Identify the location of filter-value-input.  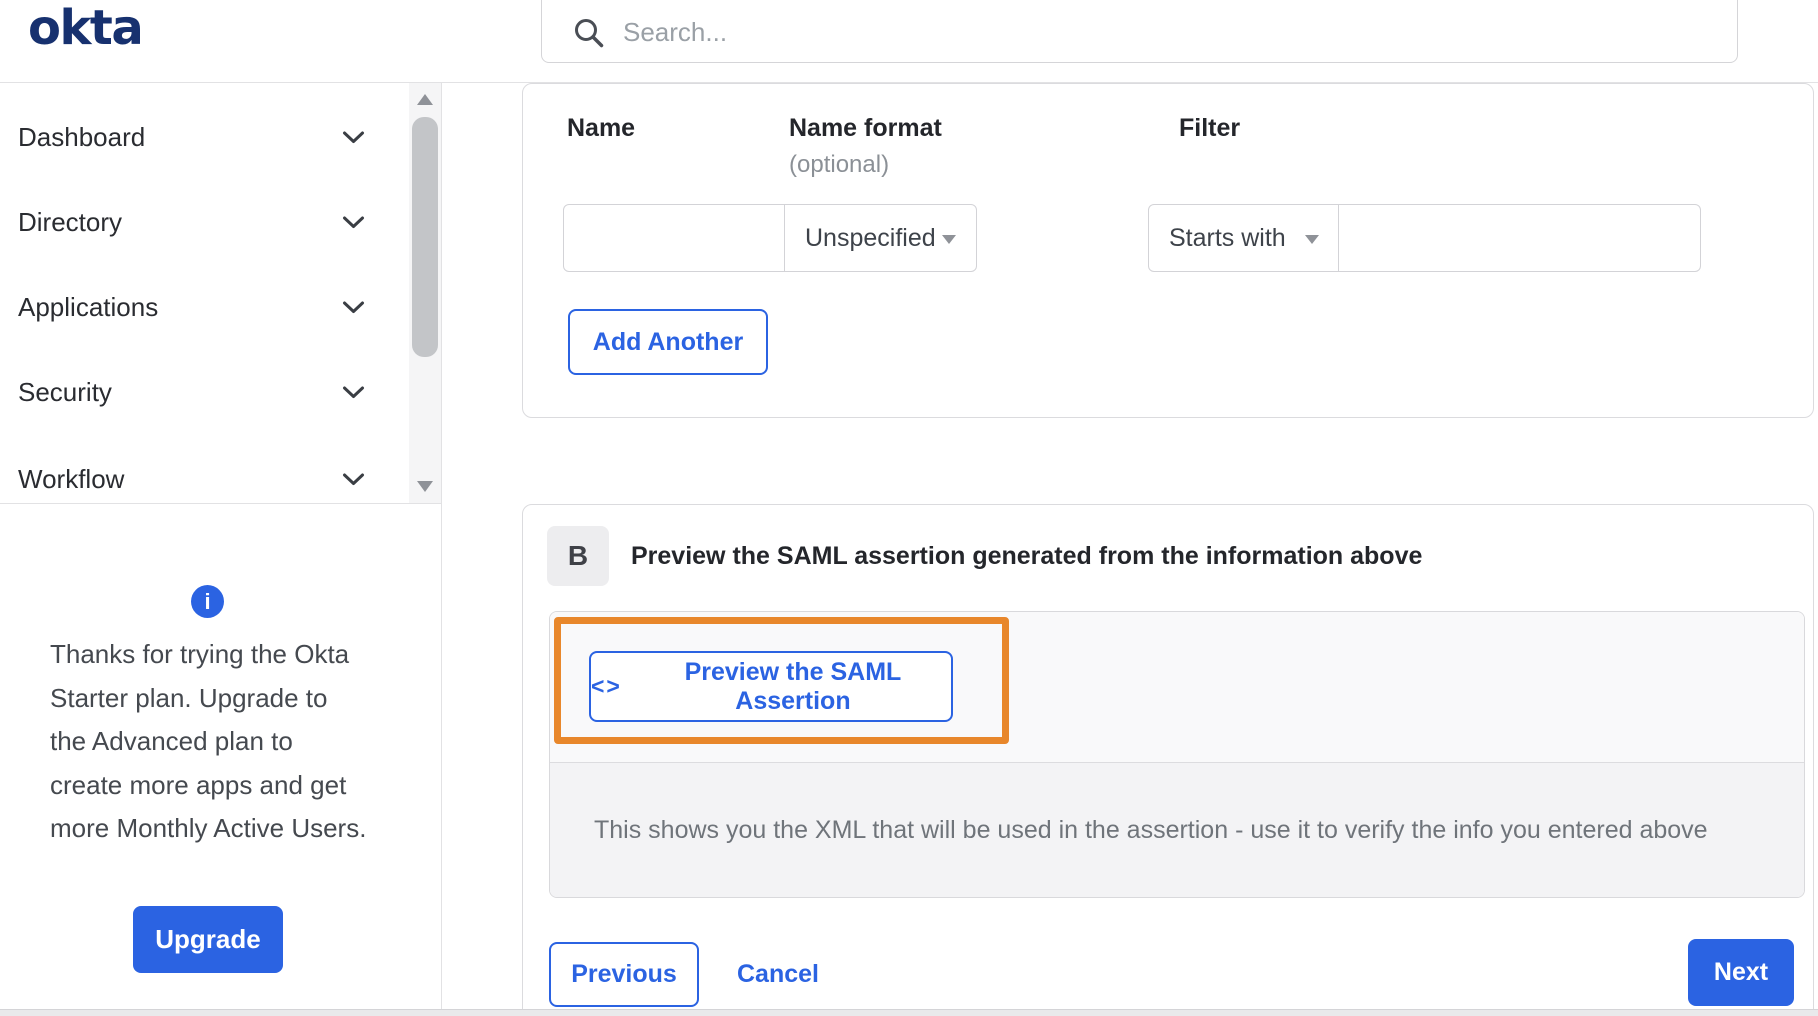
(1519, 238).